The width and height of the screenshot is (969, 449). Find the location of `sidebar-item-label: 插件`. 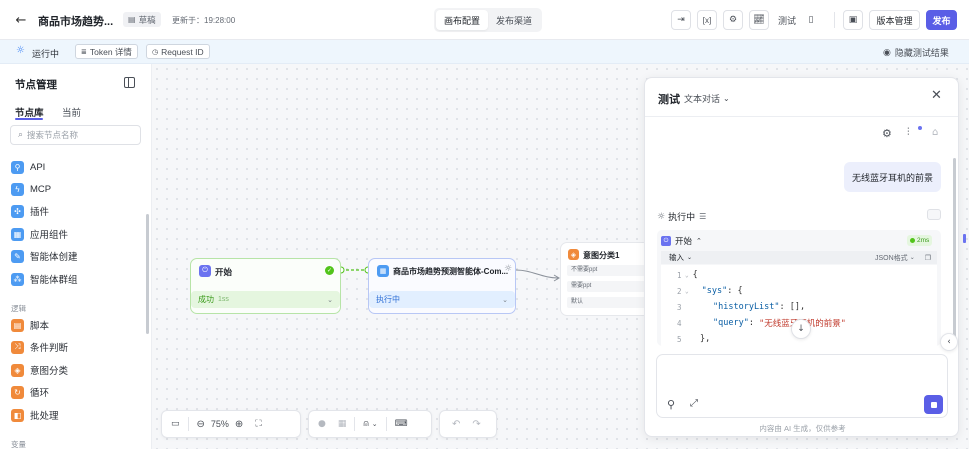

sidebar-item-label: 插件 is located at coordinates (40, 212).